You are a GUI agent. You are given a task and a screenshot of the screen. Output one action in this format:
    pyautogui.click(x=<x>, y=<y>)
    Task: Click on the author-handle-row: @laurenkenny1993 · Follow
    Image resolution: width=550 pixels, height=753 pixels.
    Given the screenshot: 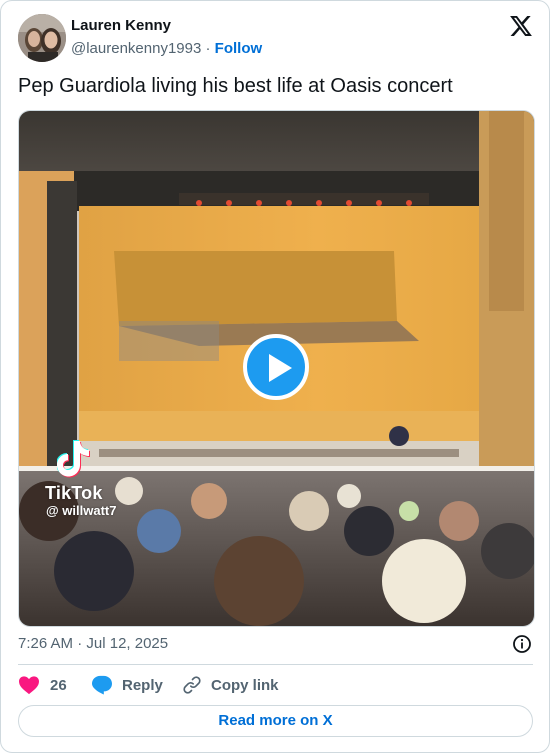 What is the action you would take?
    pyautogui.click(x=166, y=48)
    